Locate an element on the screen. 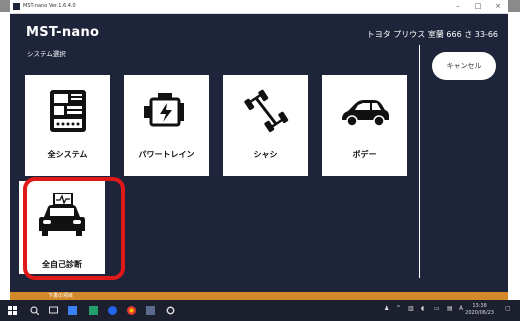 The width and height of the screenshot is (520, 321). chrome-icon is located at coordinates (131, 310).